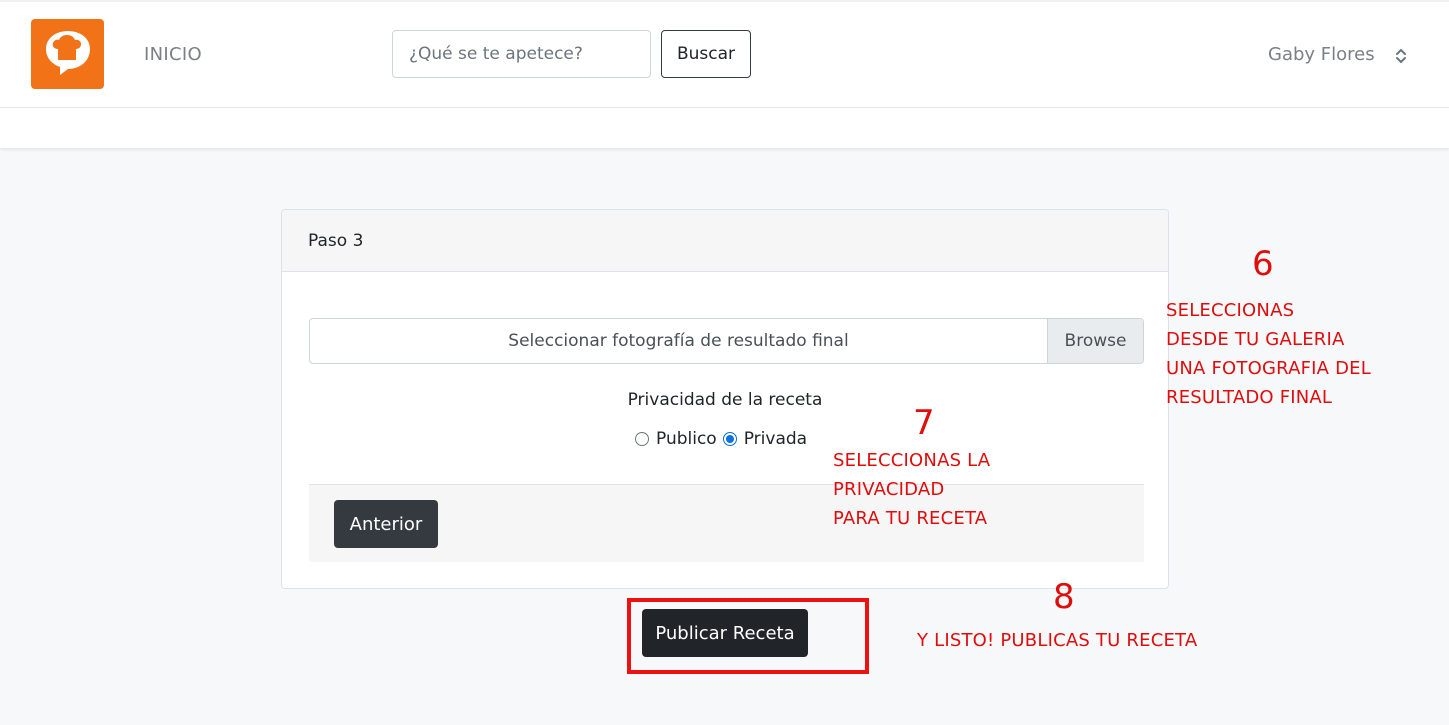 The image size is (1449, 725). I want to click on previous-button: Anterior, so click(386, 524).